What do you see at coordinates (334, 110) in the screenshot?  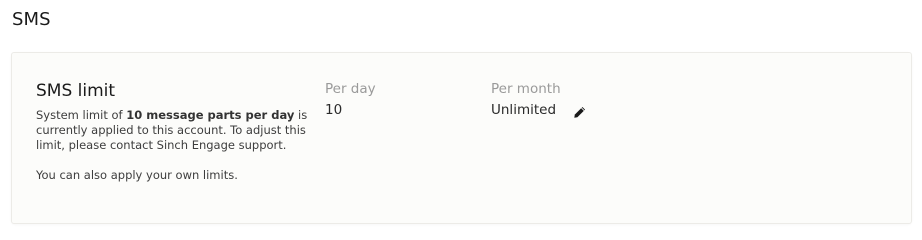 I see `per-day-value: 10` at bounding box center [334, 110].